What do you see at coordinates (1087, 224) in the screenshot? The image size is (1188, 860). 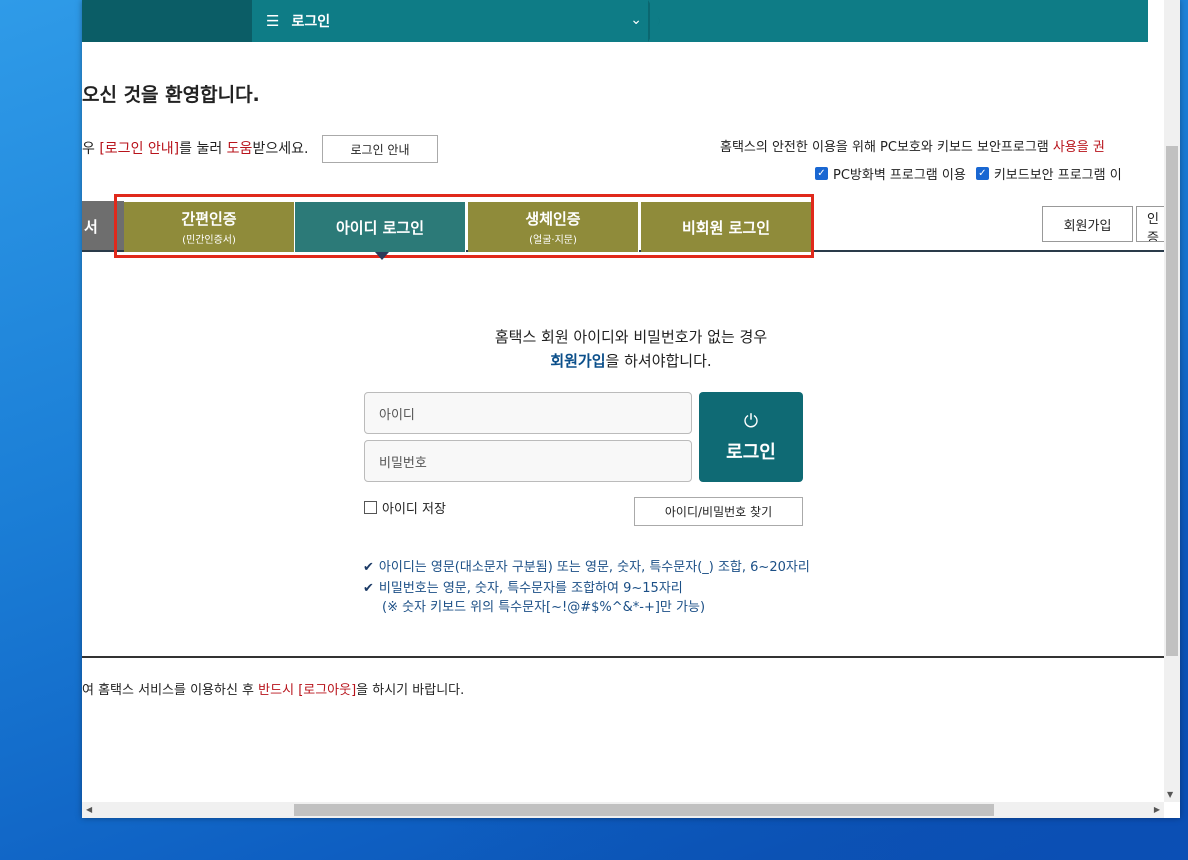 I see `signup-button: 회원가입` at bounding box center [1087, 224].